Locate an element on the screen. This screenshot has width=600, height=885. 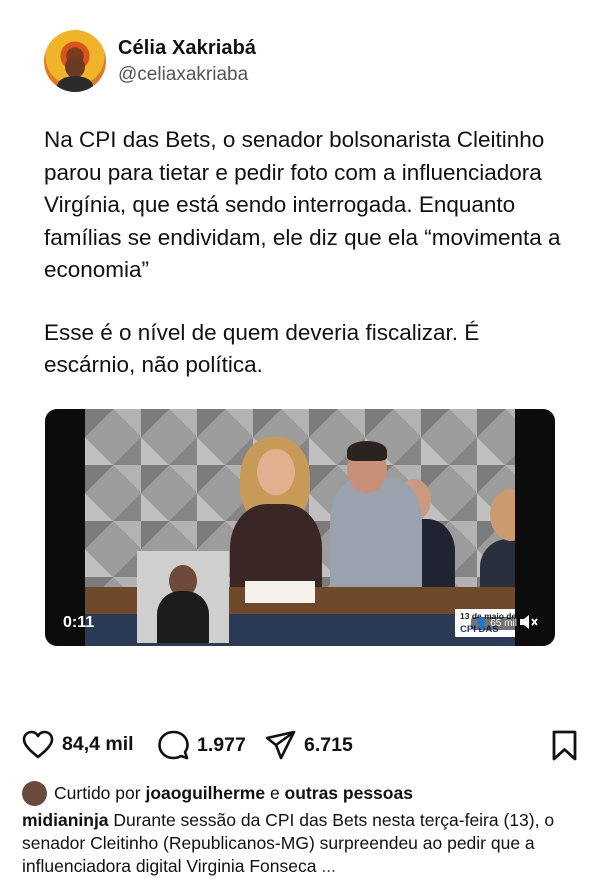
video-timestamp: 0:11 is located at coordinates (79, 622).